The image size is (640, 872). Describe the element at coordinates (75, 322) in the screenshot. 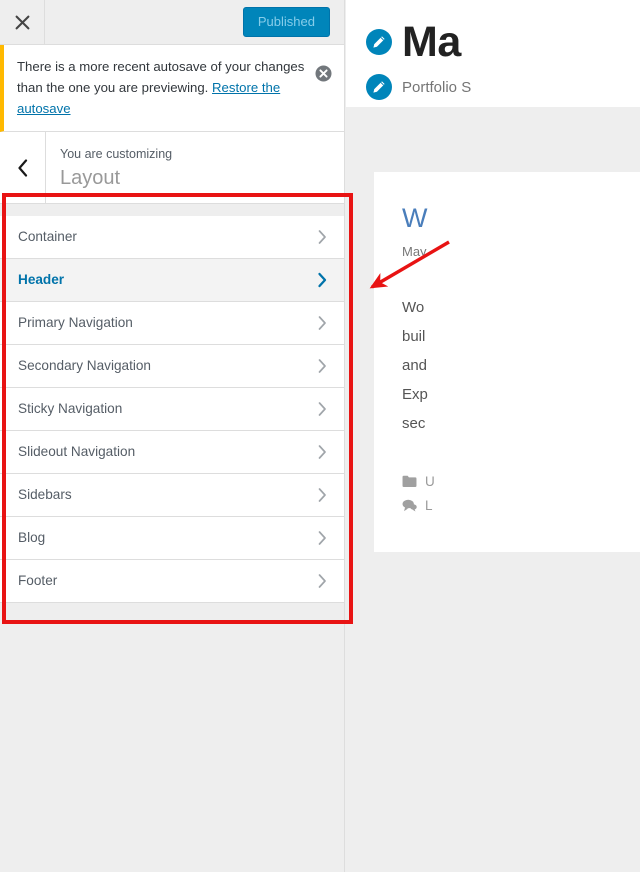

I see `section-item-label: Primary Navigation` at that location.